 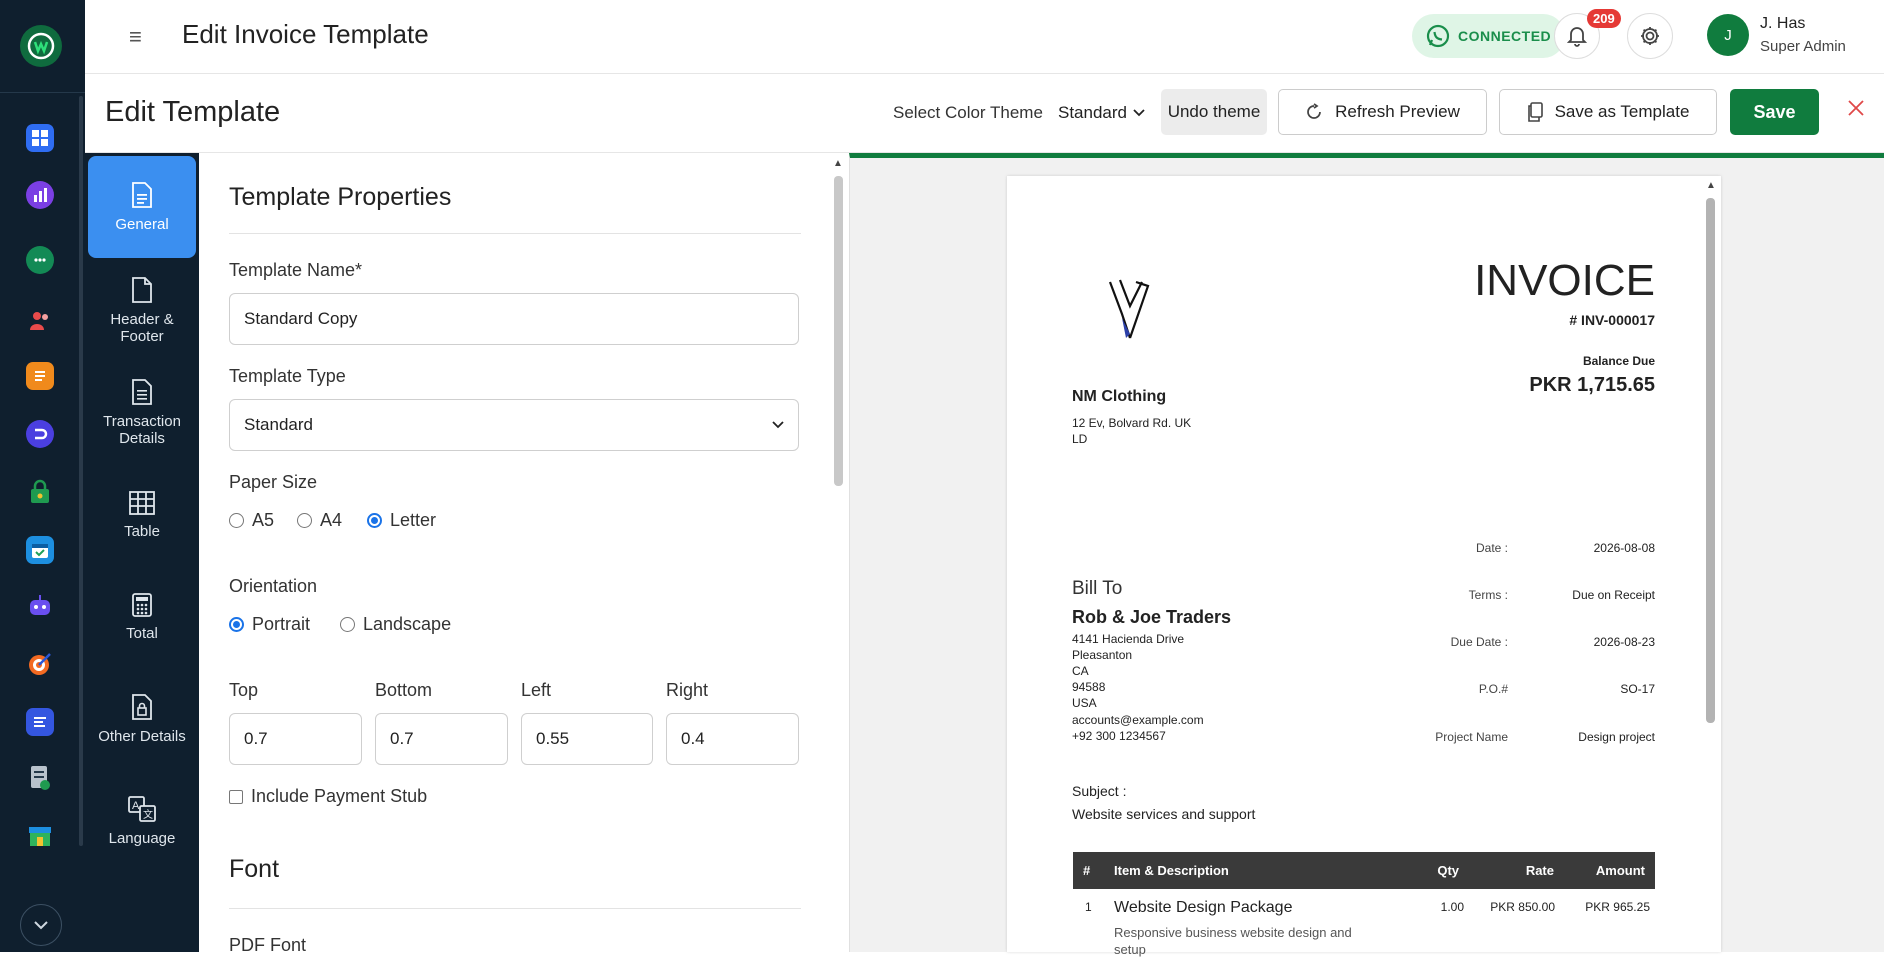 I want to click on customer-address-line: CA, so click(x=1080, y=671).